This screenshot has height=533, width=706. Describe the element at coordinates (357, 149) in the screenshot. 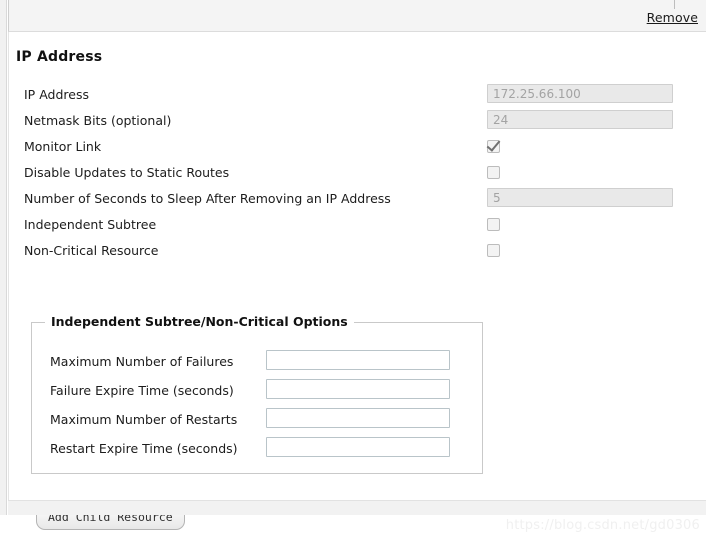

I see `form-row: Monitor Link` at that location.